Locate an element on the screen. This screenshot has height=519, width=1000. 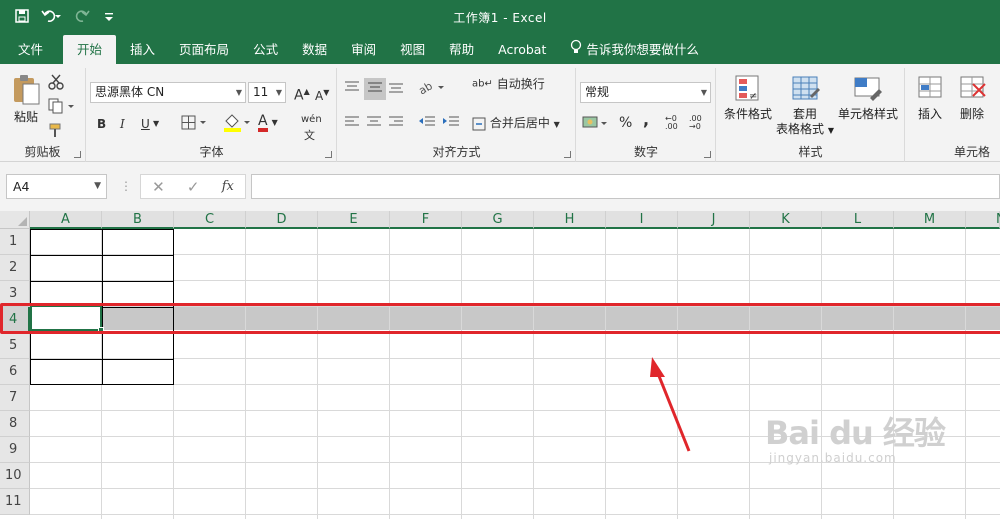
watermark-brand: Bai du 经验 is located at coordinates (855, 433).